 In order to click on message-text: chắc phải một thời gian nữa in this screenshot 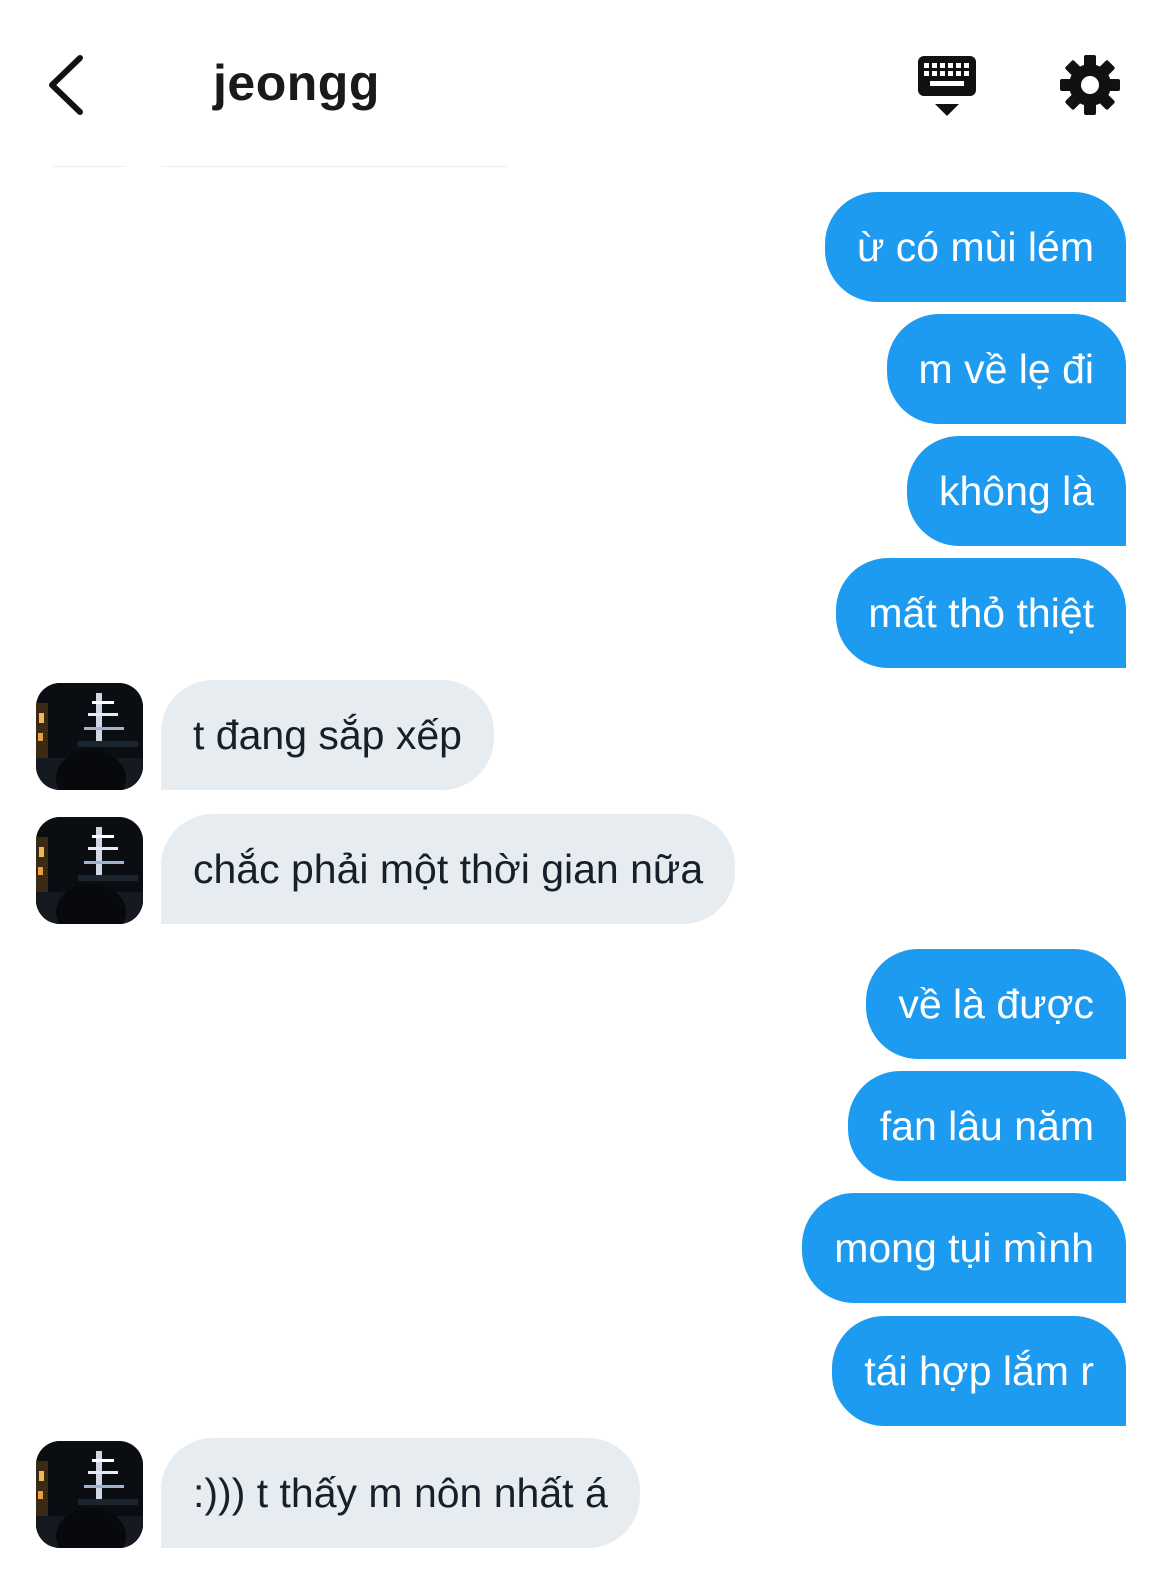, I will do `click(448, 868)`.